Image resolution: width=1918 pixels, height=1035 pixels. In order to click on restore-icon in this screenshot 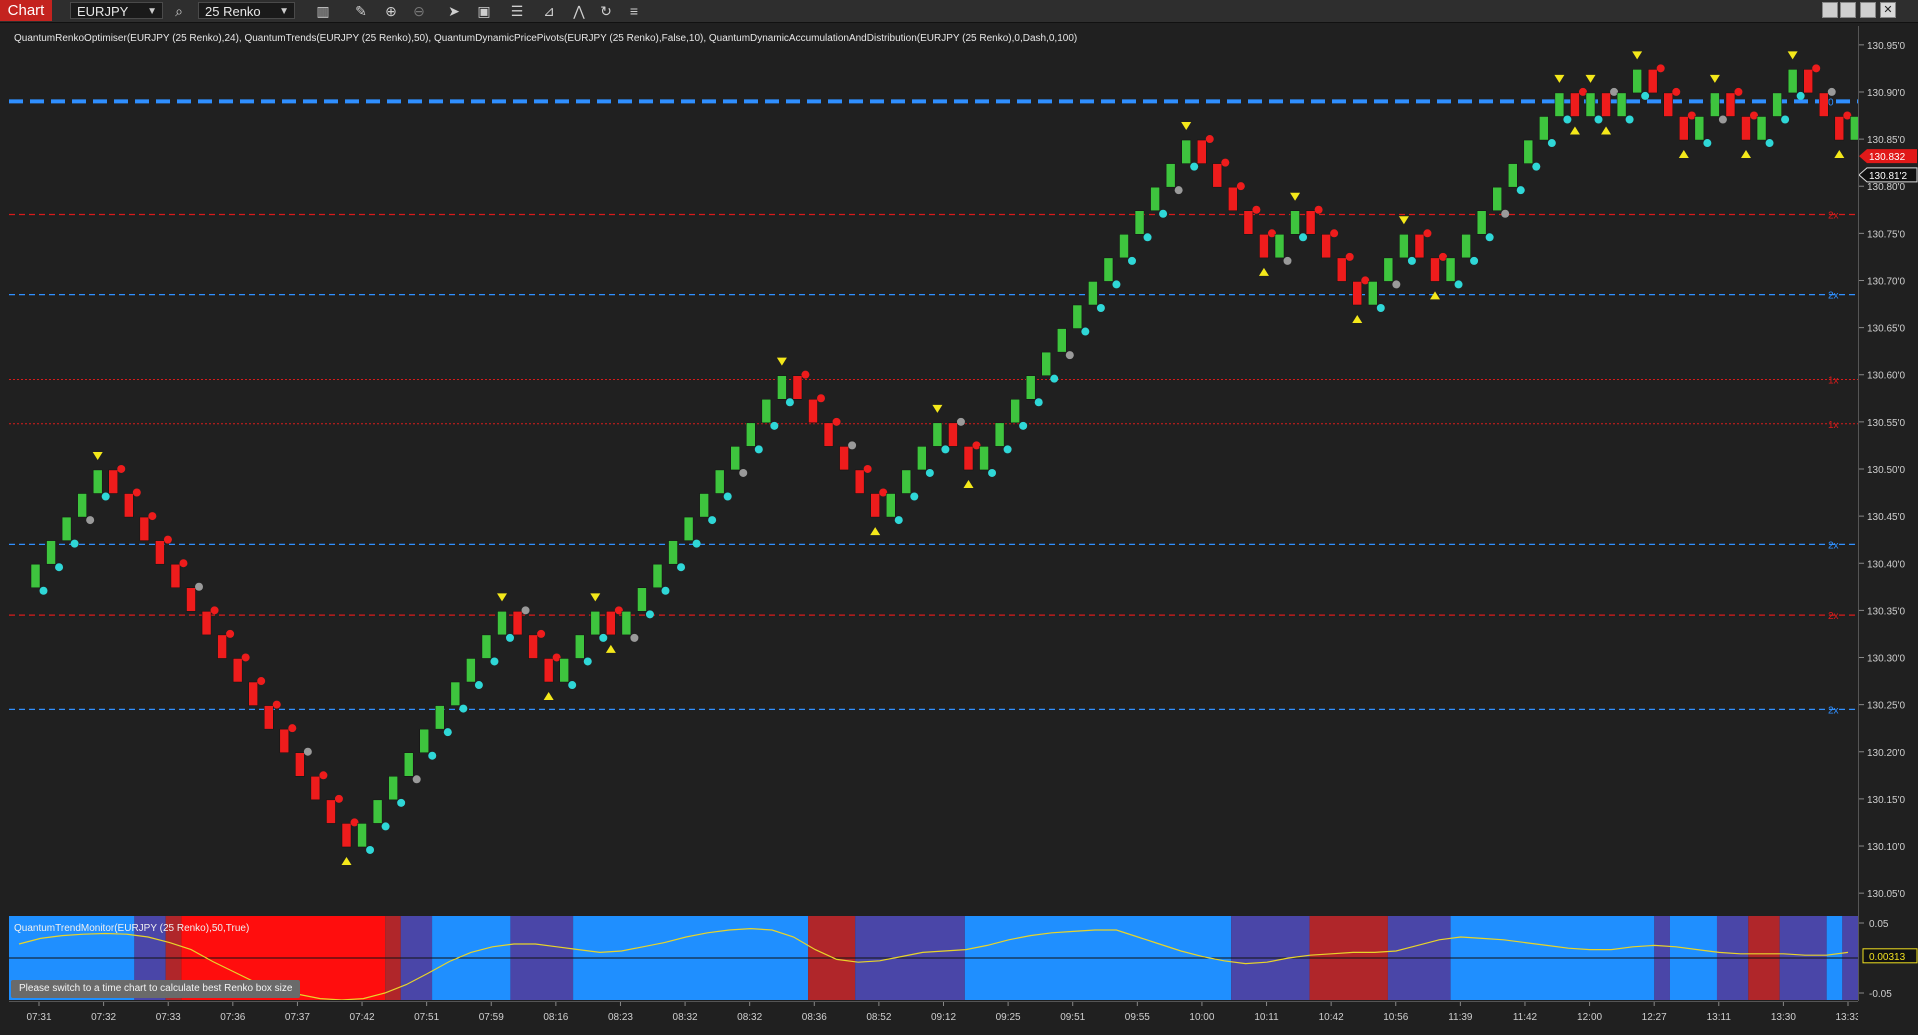, I will do `click(1848, 10)`.